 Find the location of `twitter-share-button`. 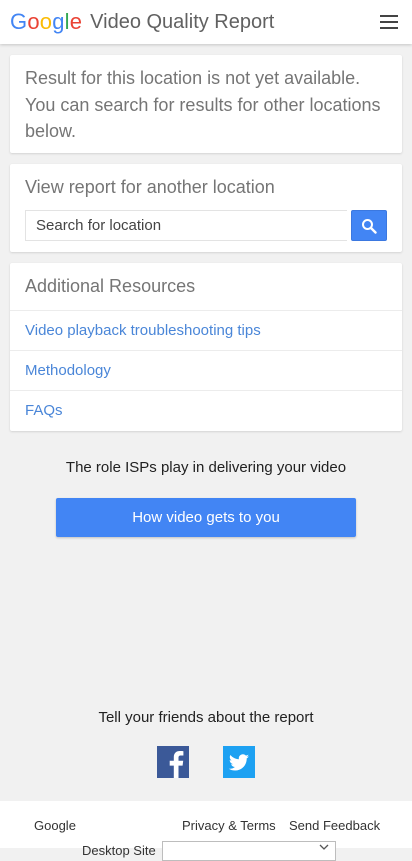

twitter-share-button is located at coordinates (239, 762).